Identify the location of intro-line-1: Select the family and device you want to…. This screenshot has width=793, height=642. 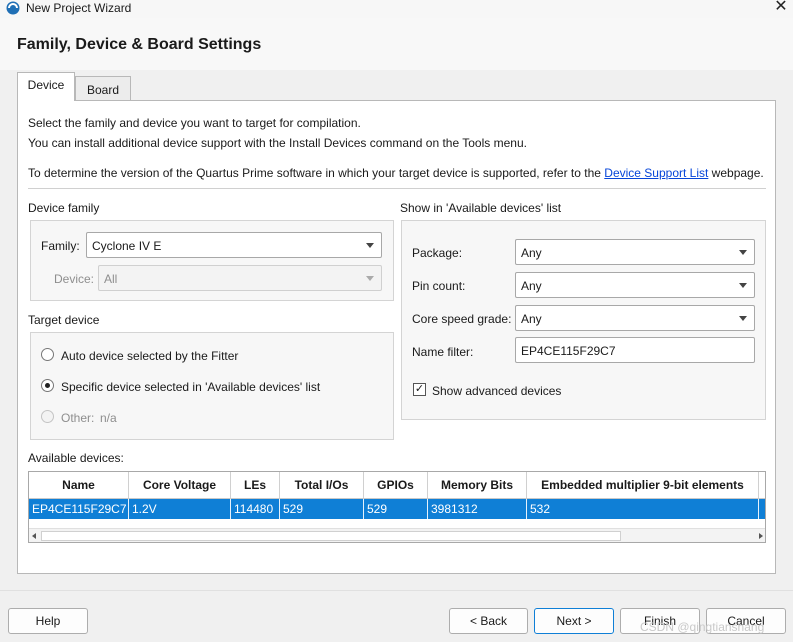
(194, 123).